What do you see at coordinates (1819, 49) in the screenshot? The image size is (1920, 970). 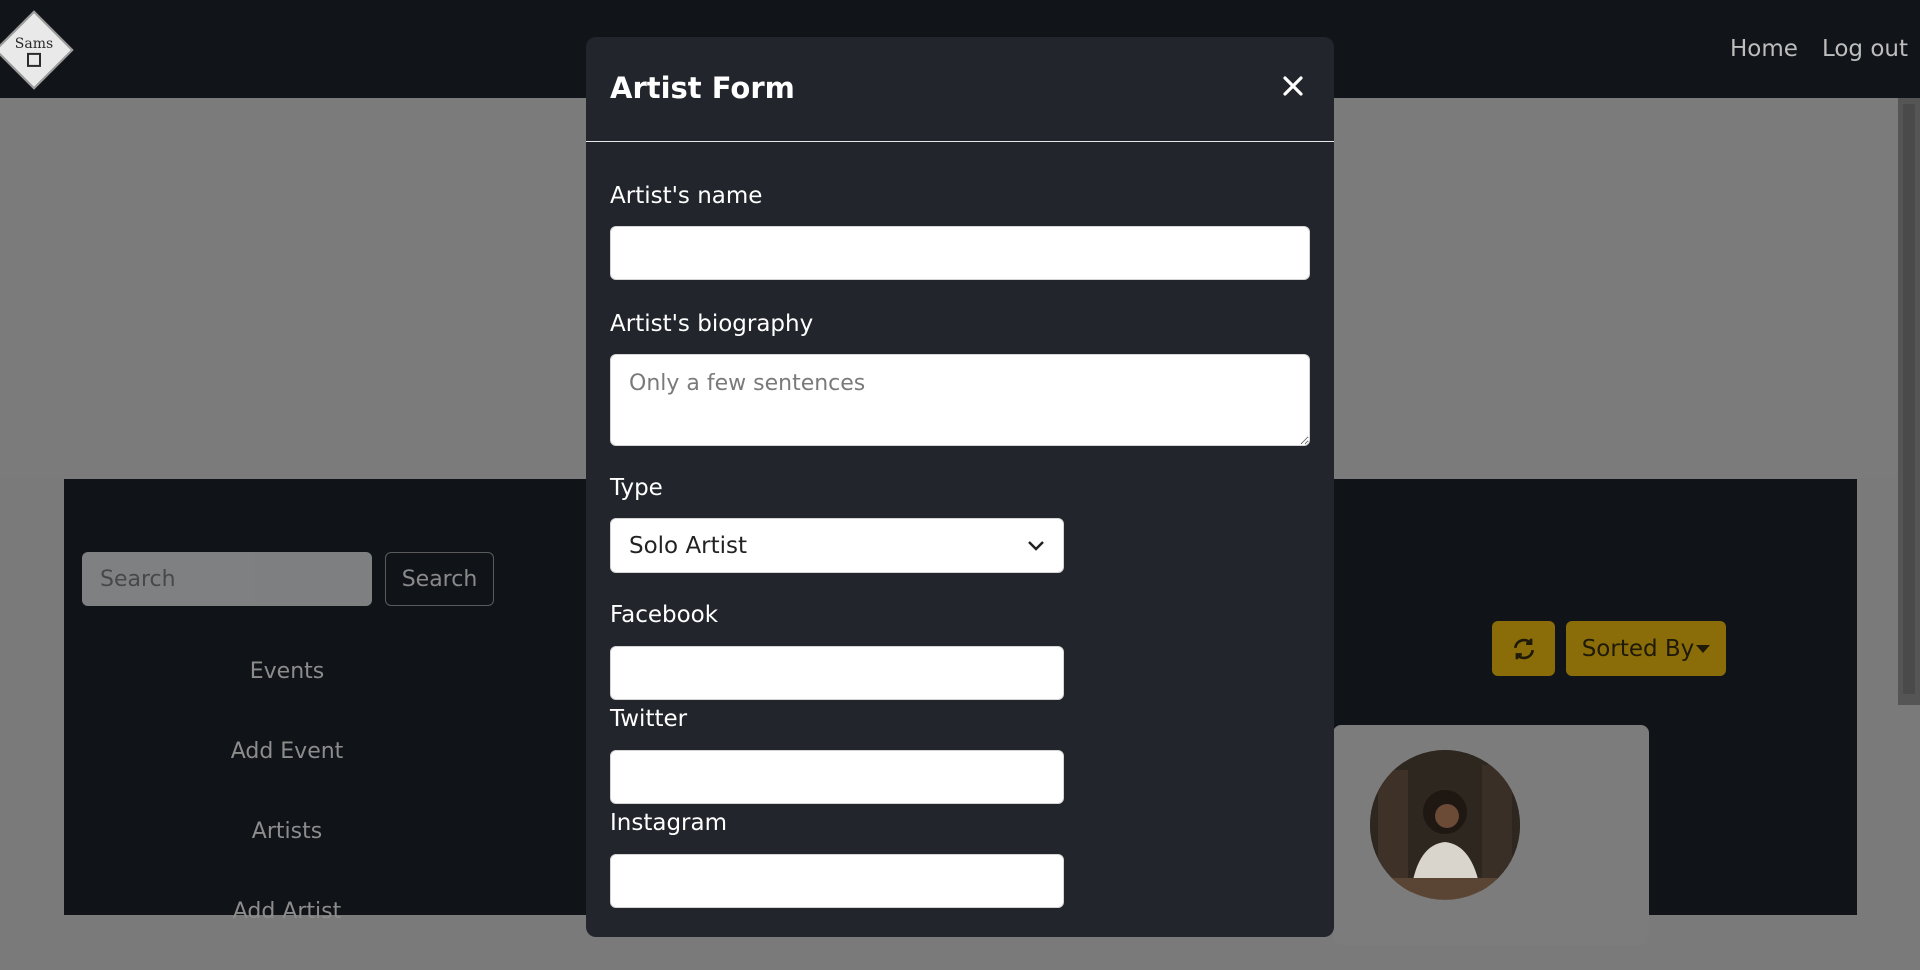 I see `nav-links: Home Log out` at bounding box center [1819, 49].